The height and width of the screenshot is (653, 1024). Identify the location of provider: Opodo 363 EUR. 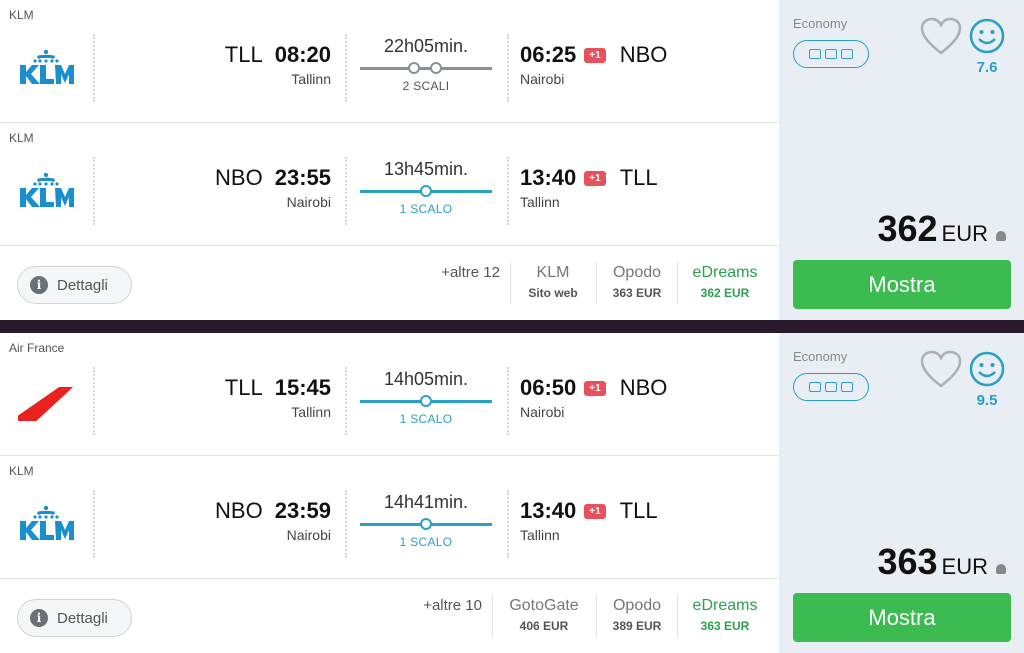
(637, 282).